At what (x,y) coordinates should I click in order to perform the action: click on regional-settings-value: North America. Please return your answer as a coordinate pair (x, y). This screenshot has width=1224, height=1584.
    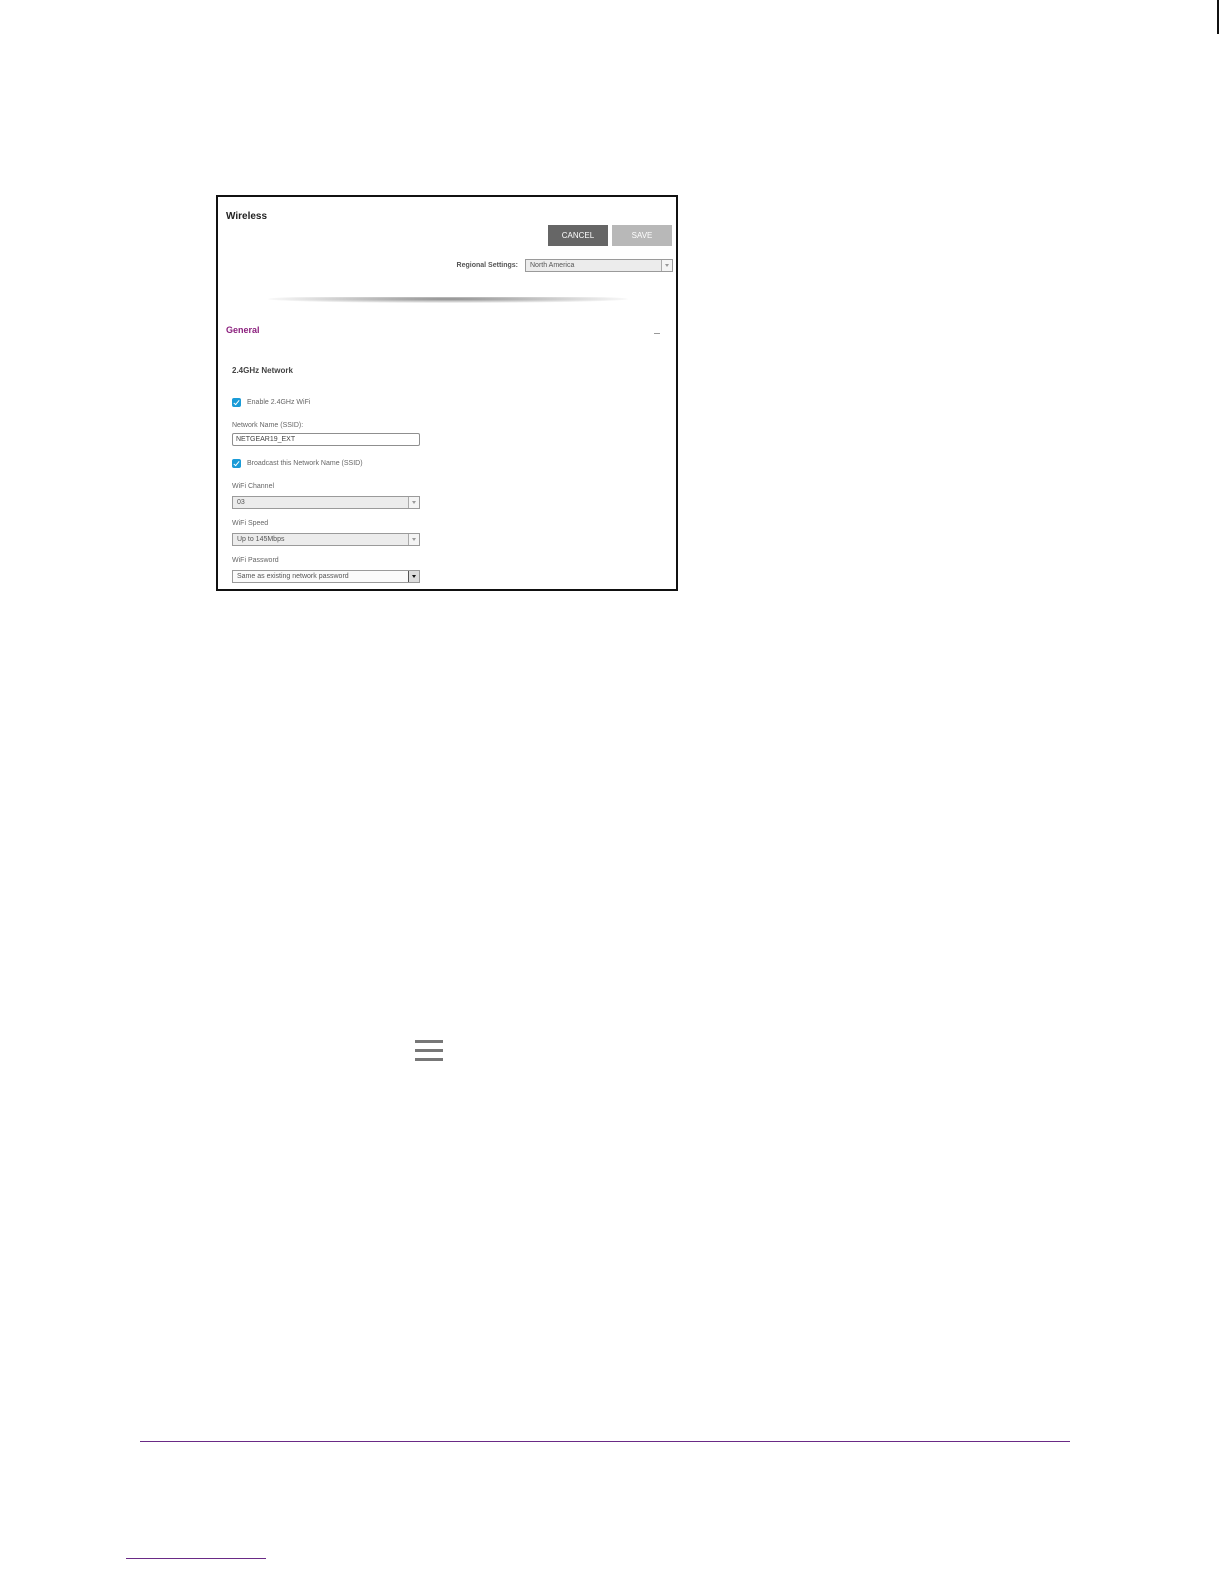
    Looking at the image, I should click on (552, 265).